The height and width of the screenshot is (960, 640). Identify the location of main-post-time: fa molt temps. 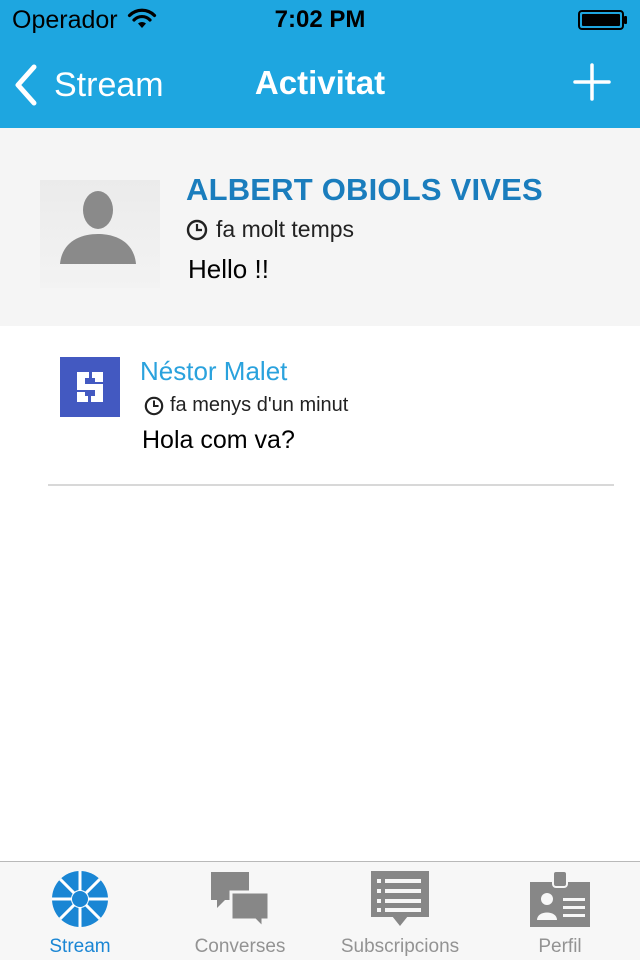
(270, 229).